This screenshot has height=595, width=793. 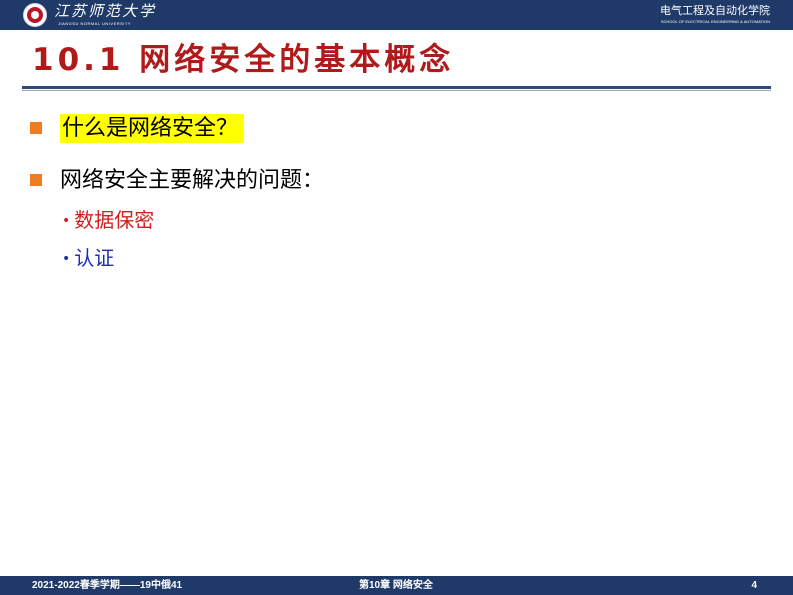 I want to click on sub-item-data-confidentiality: • 数据保密, so click(x=108, y=220).